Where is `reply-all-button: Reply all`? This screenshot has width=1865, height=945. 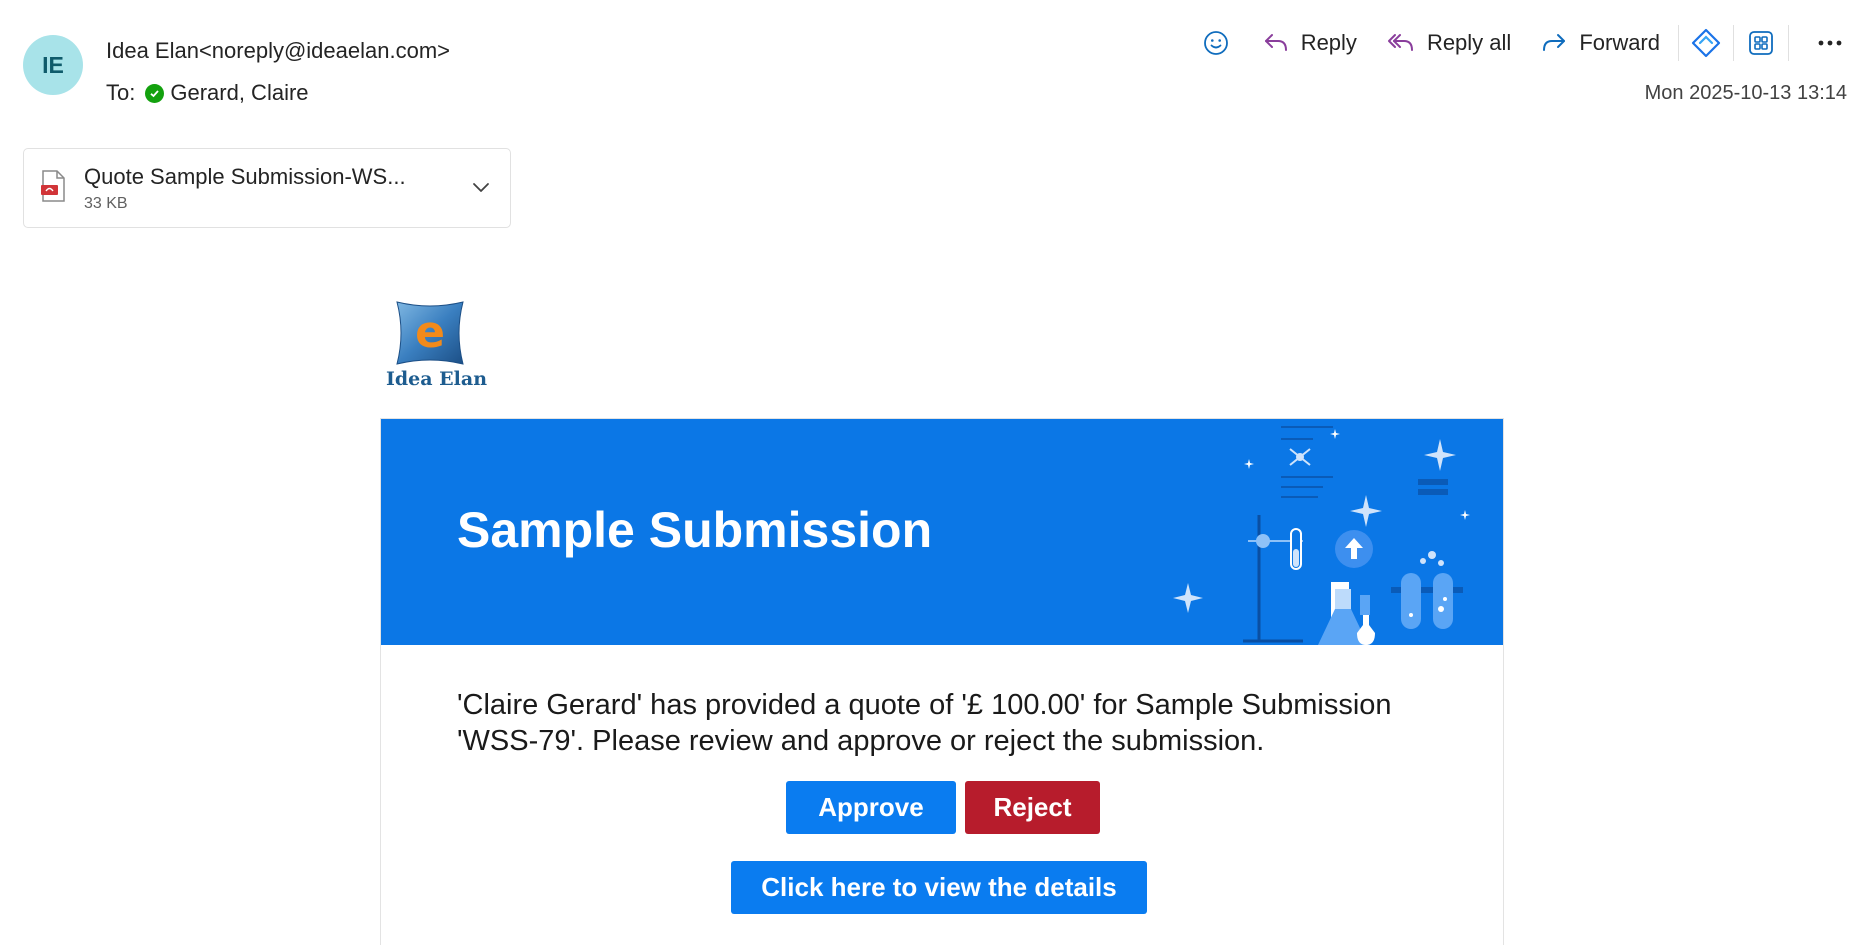
reply-all-button: Reply all is located at coordinates (1449, 43).